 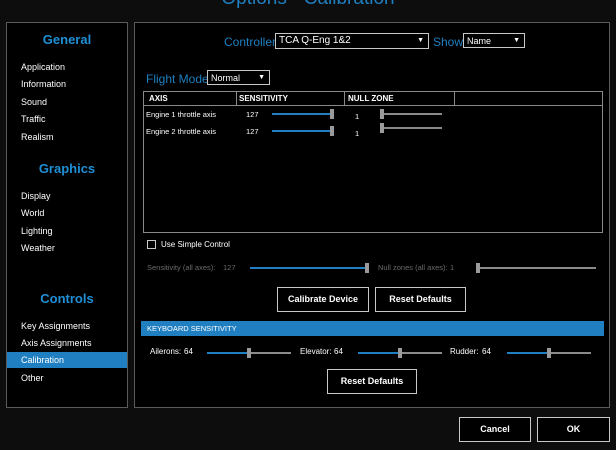 What do you see at coordinates (151, 244) in the screenshot?
I see `use-simple-control-checkbox` at bounding box center [151, 244].